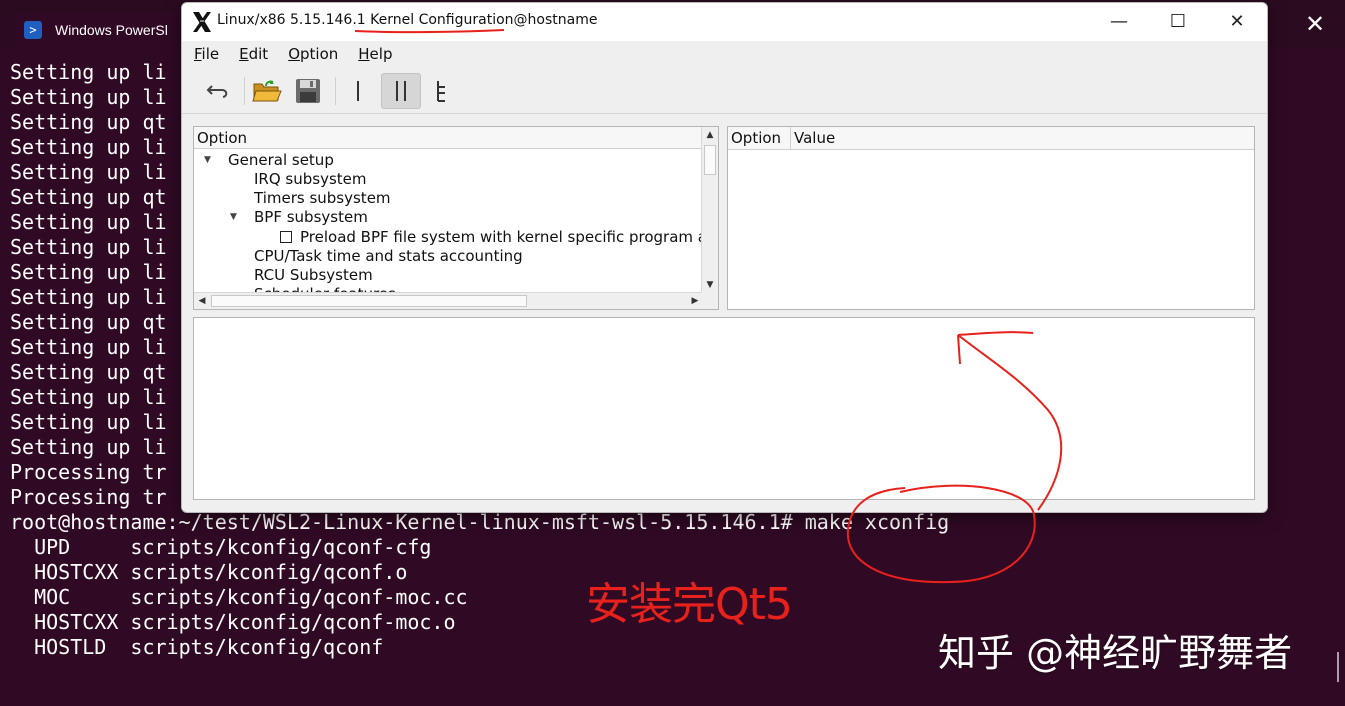 This screenshot has height=706, width=1345. I want to click on terminal-line: UPD scripts/kconfig/qconf-cfg, so click(221, 547).